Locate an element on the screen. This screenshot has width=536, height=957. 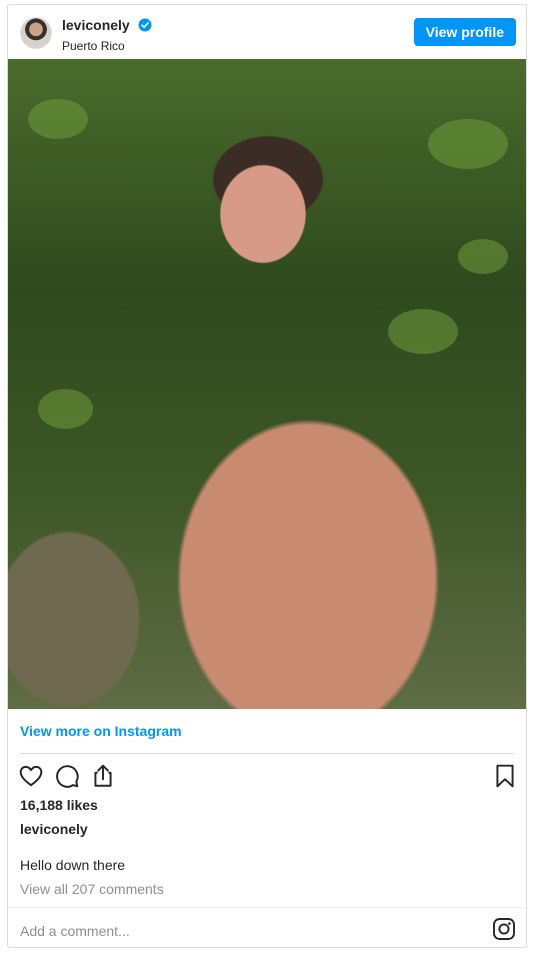
owner-username-link: leviconely is located at coordinates (54, 829).